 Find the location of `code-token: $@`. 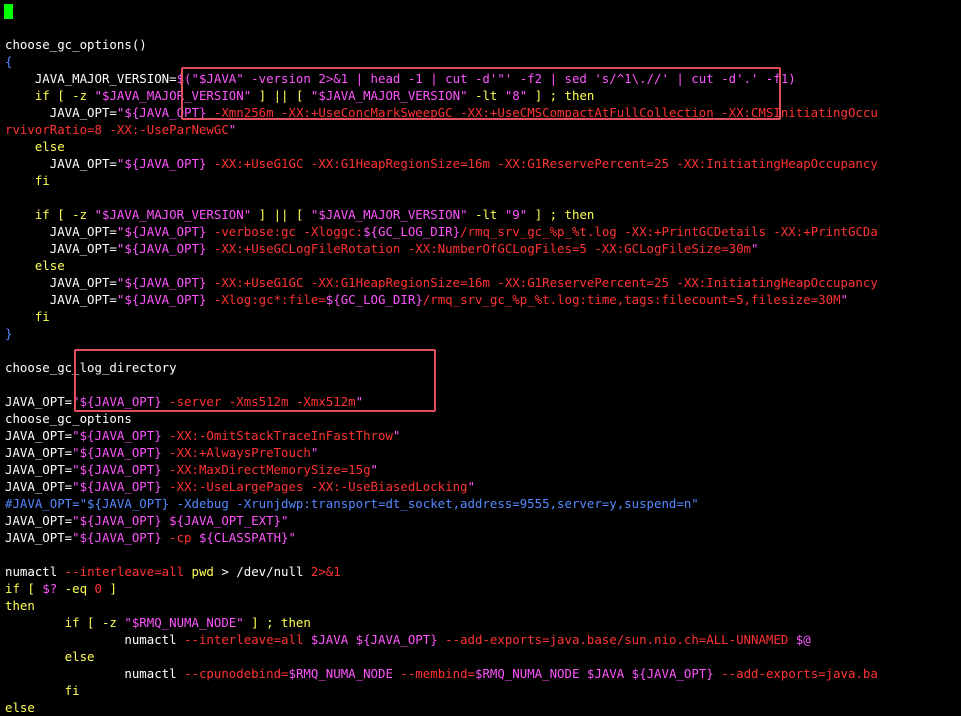

code-token: $@ is located at coordinates (803, 639).